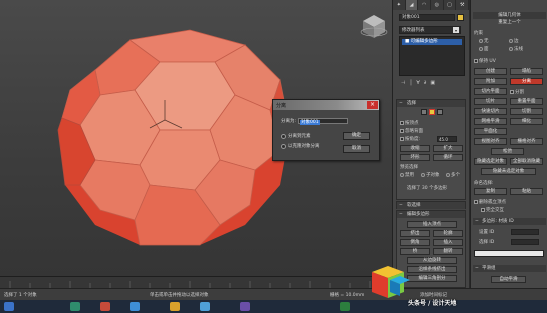 The width and height of the screenshot is (547, 313). What do you see at coordinates (511, 48) in the screenshot?
I see `constraint-normal-radio` at bounding box center [511, 48].